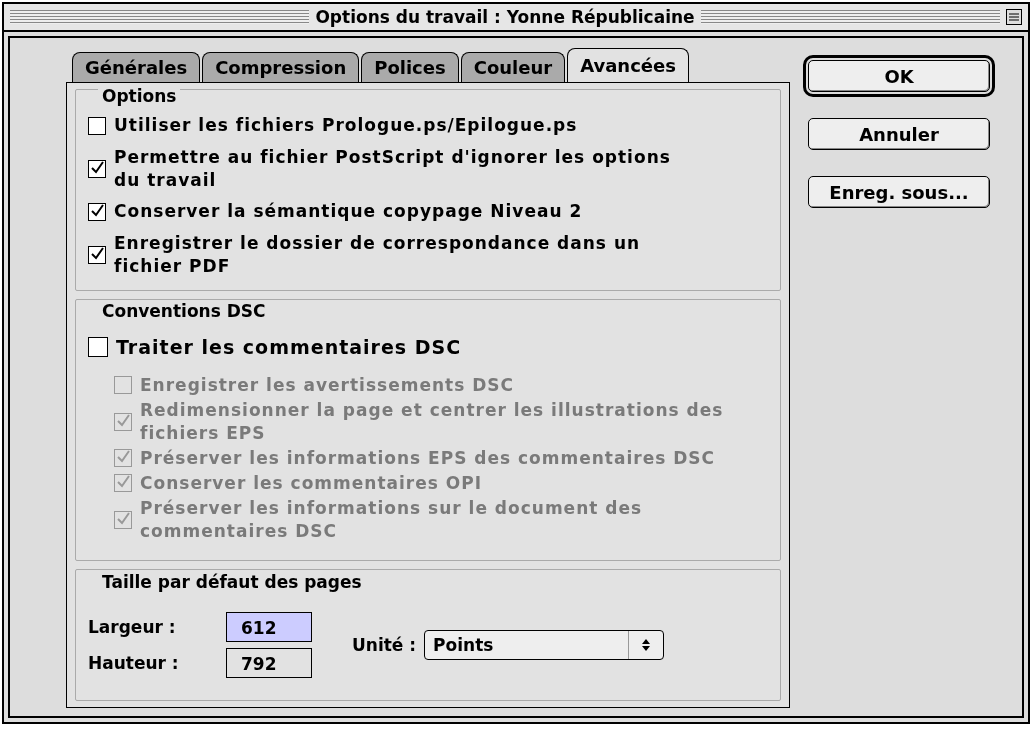  Describe the element at coordinates (269, 627) in the screenshot. I see `input-field: 612` at that location.